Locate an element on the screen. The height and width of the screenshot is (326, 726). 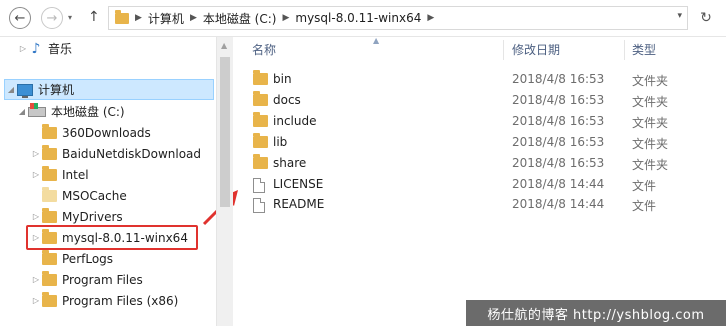
tree-item-label: 音乐 is located at coordinates (60, 49).